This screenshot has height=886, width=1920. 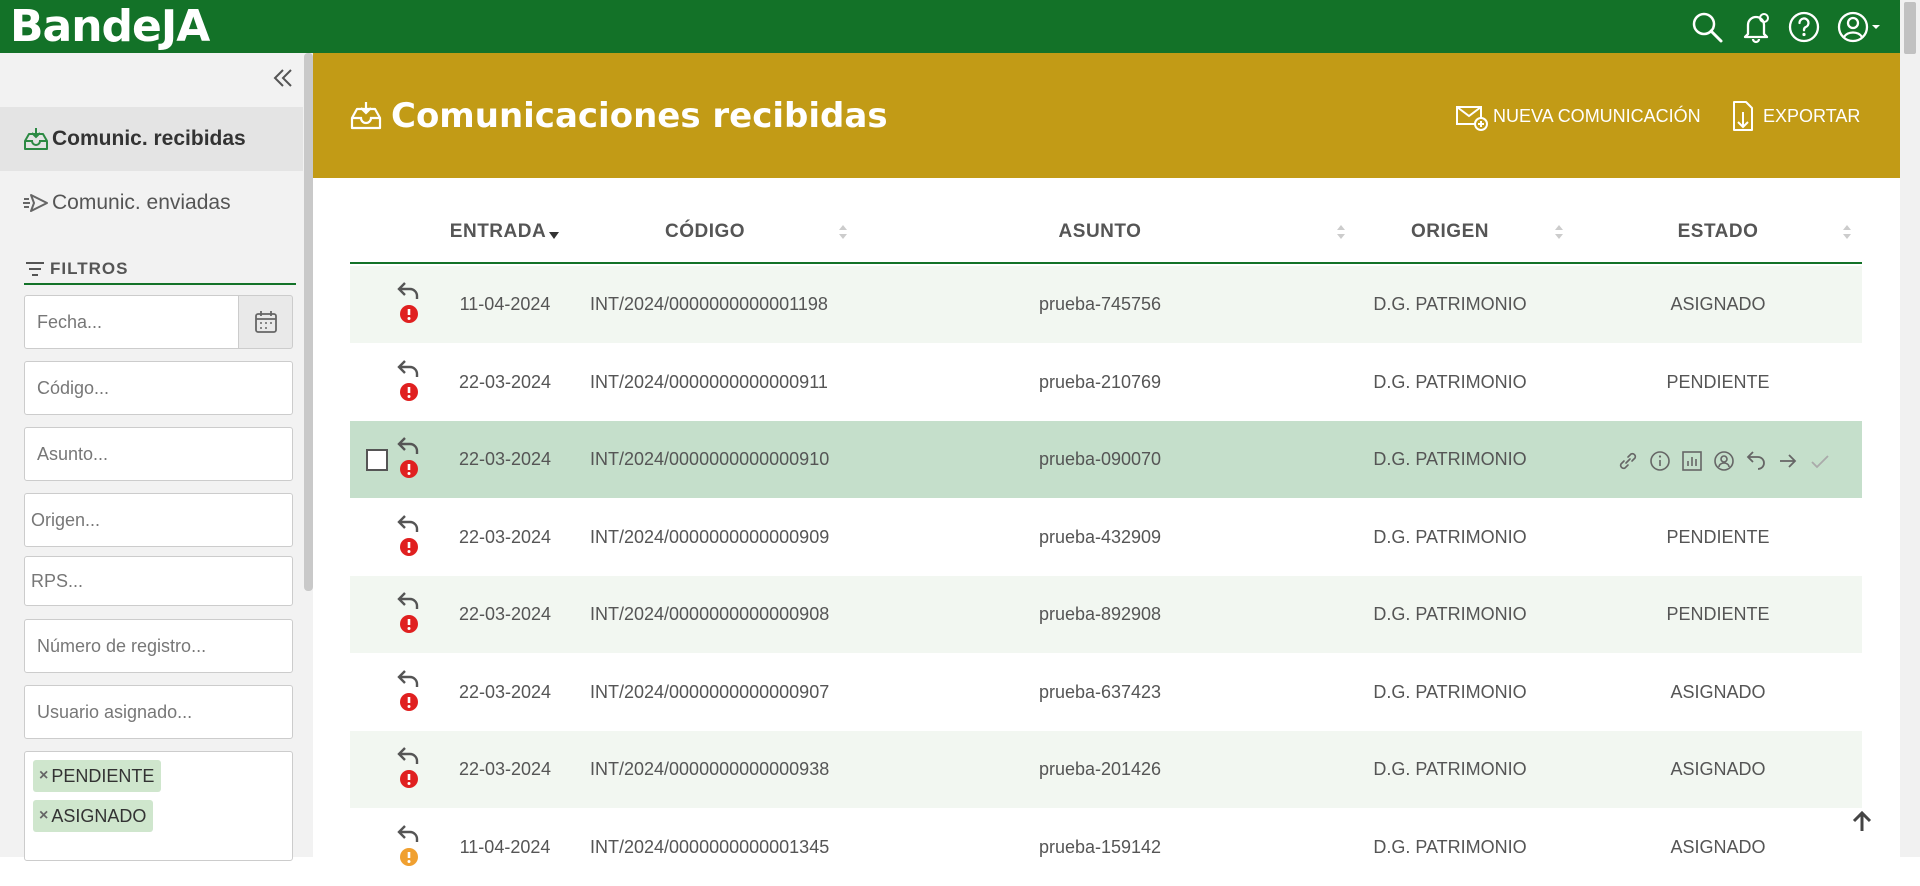 I want to click on scroll-to-top-icon, so click(x=1862, y=822).